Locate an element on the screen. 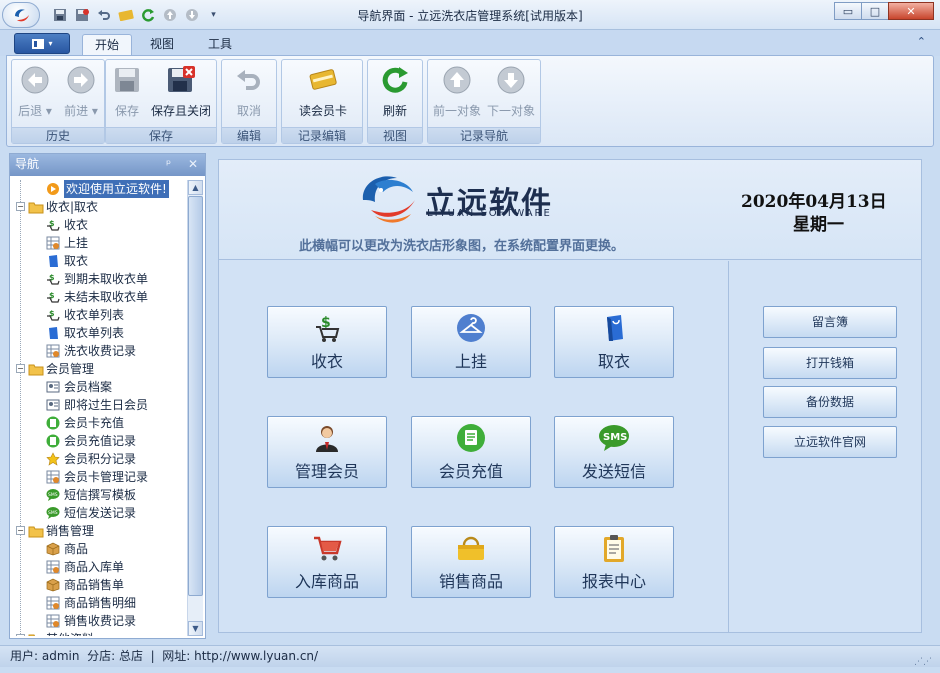  tile-report-center: 报表中心 is located at coordinates (614, 562).